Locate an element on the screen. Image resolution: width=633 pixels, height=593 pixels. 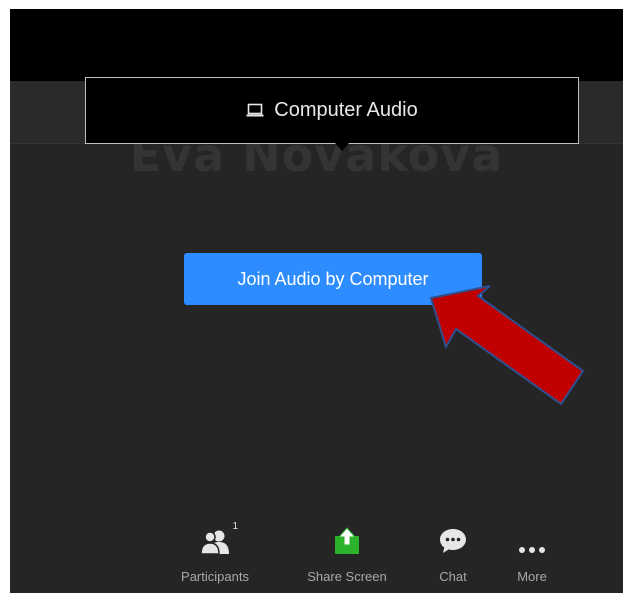
more-label: More is located at coordinates (532, 576).